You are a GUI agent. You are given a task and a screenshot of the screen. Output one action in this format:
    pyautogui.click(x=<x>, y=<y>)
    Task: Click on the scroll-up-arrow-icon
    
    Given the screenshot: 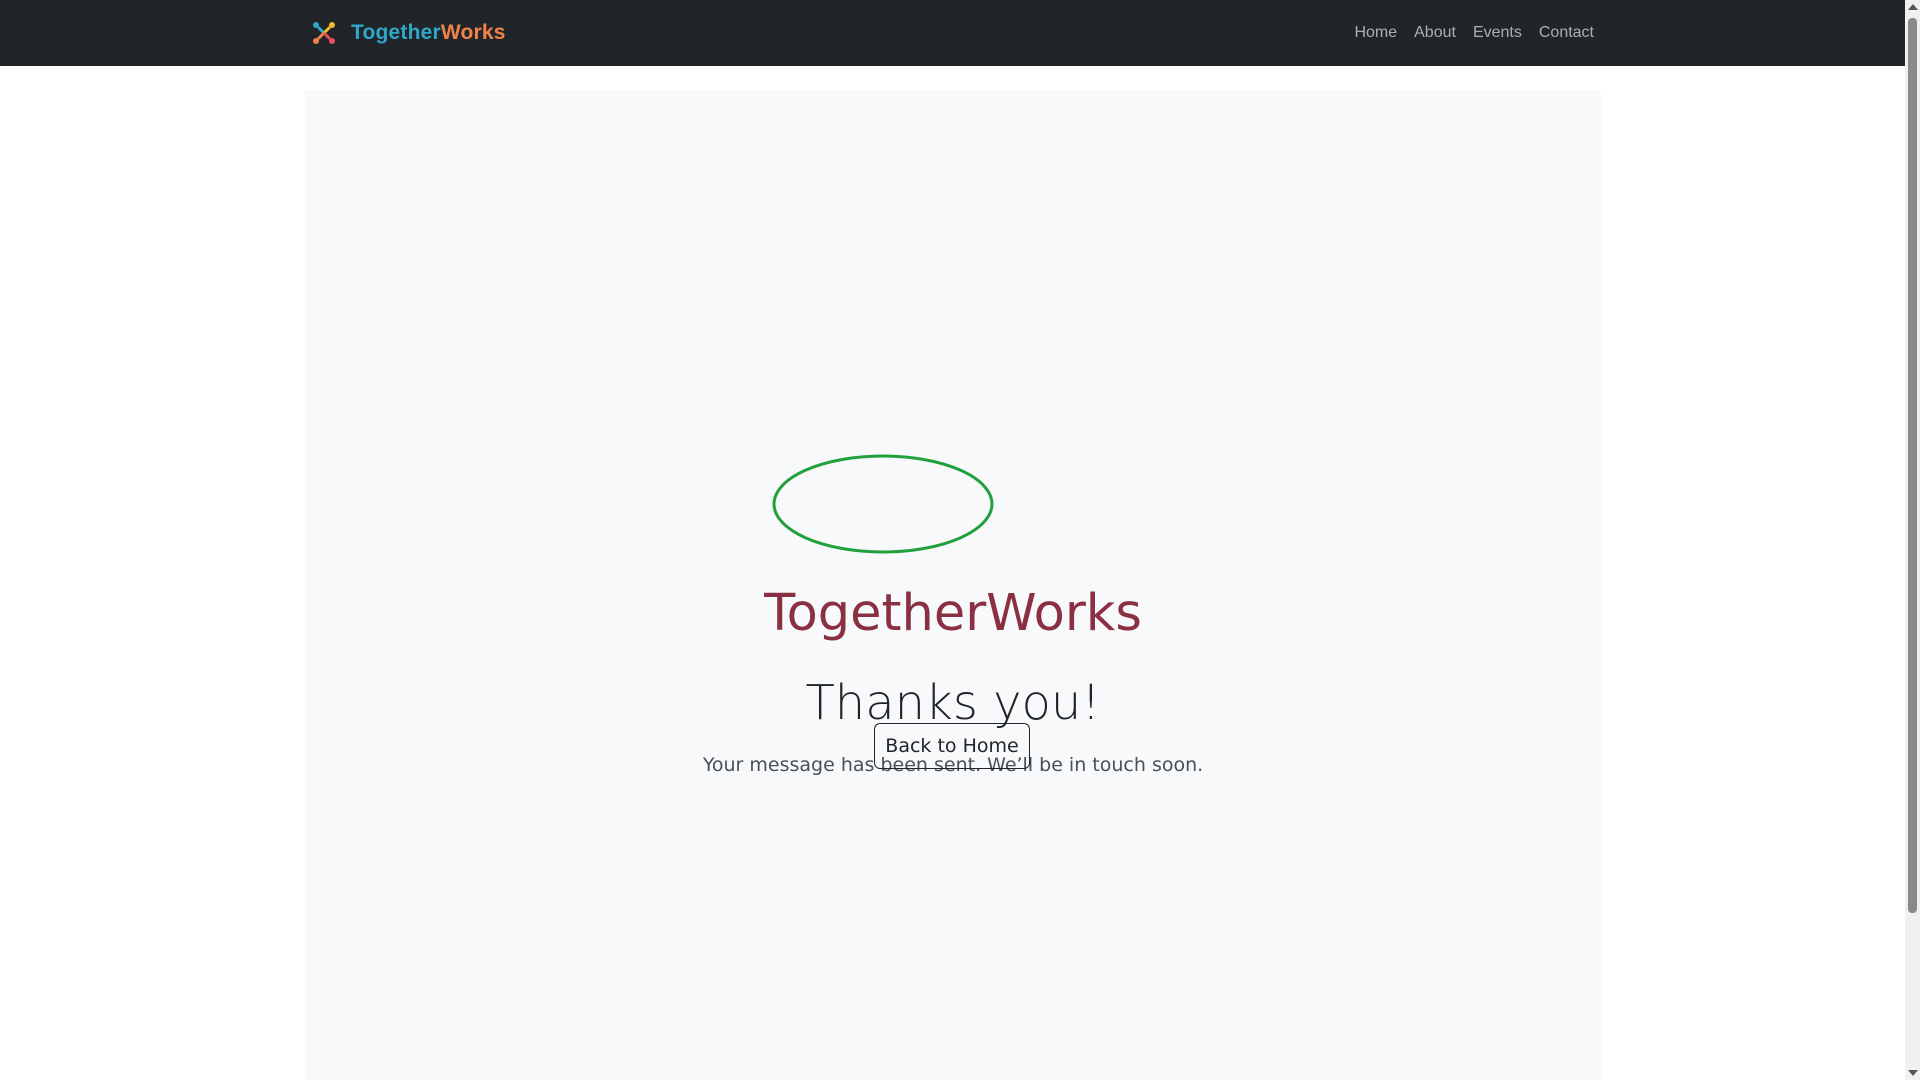 What is the action you would take?
    pyautogui.click(x=1913, y=7)
    